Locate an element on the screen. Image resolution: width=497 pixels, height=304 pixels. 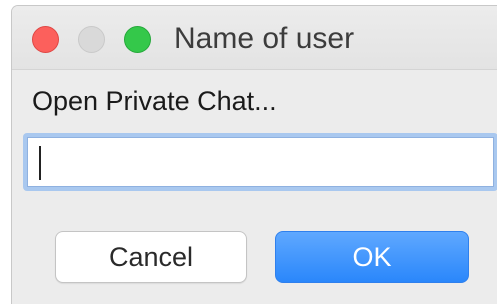
ok-button: OK is located at coordinates (372, 257).